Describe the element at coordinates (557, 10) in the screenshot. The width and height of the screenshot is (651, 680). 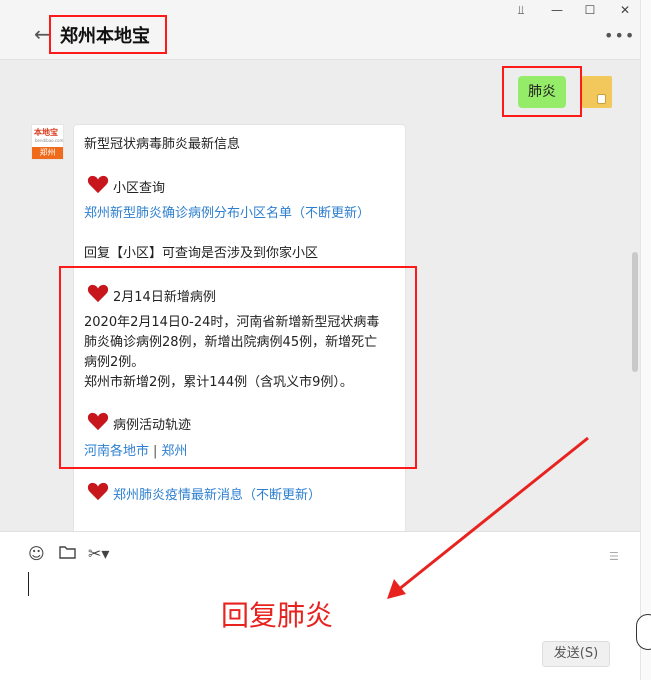
I see `minimize-icon: —` at that location.